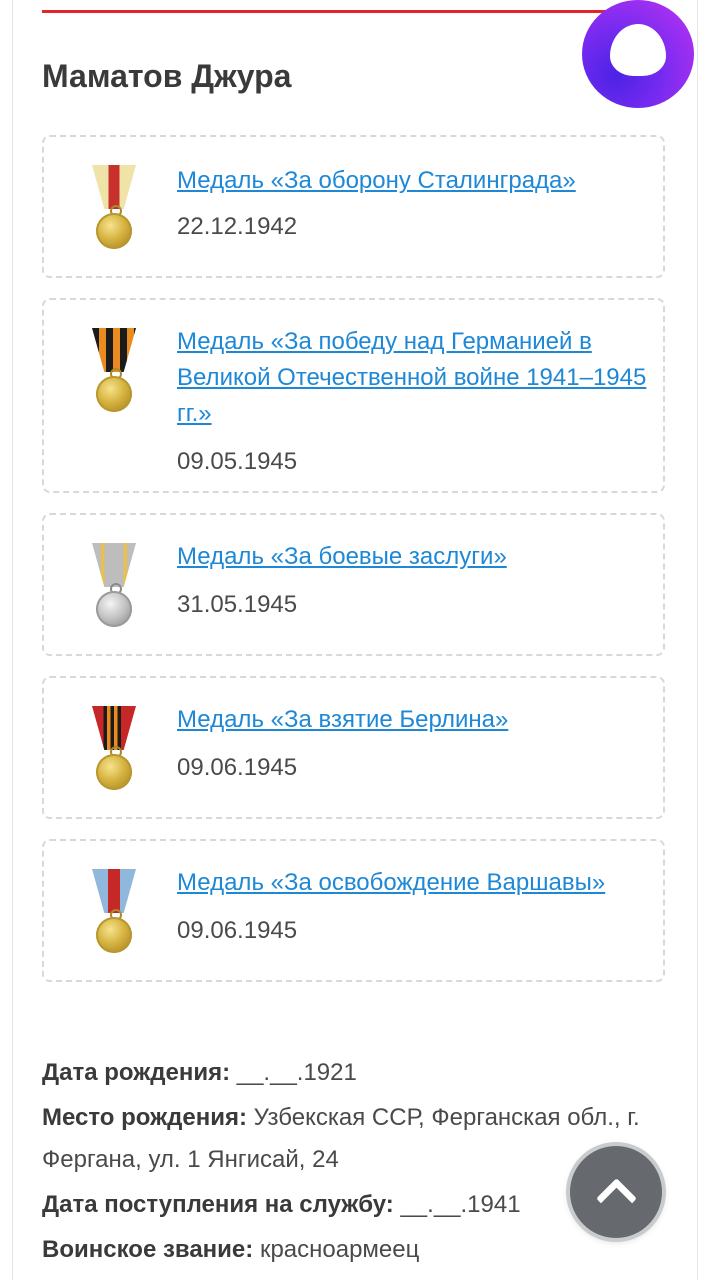 The image size is (708, 1280). Describe the element at coordinates (638, 50) in the screenshot. I see `alice-assistant-icon` at that location.